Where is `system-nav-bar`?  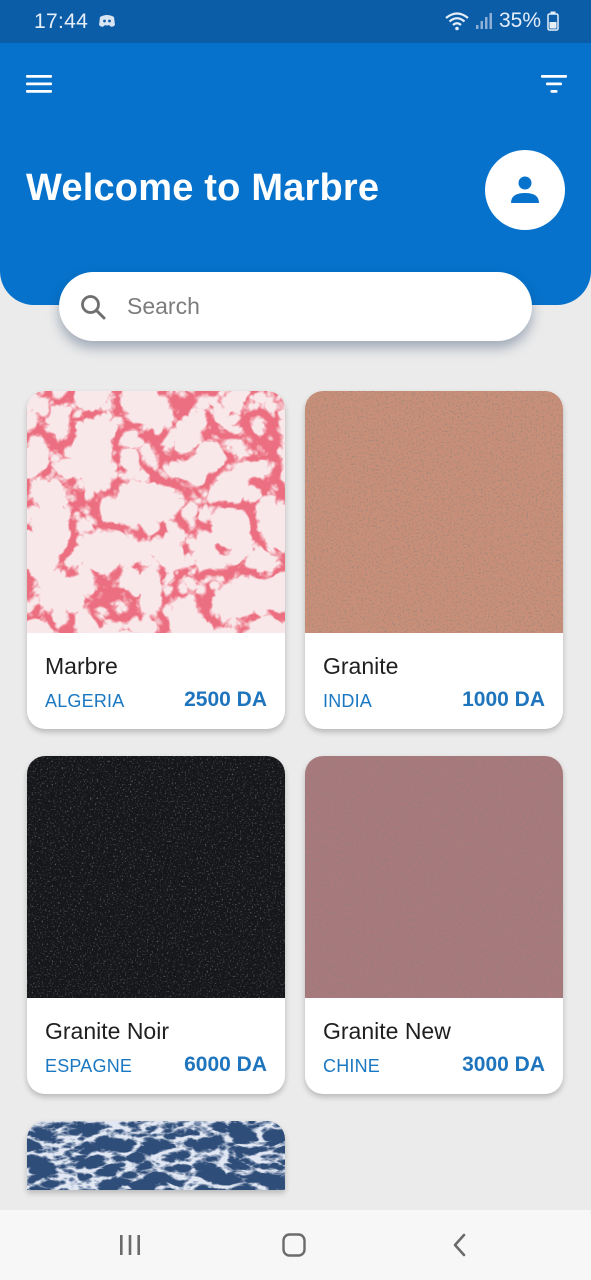
system-nav-bar is located at coordinates (295, 1245).